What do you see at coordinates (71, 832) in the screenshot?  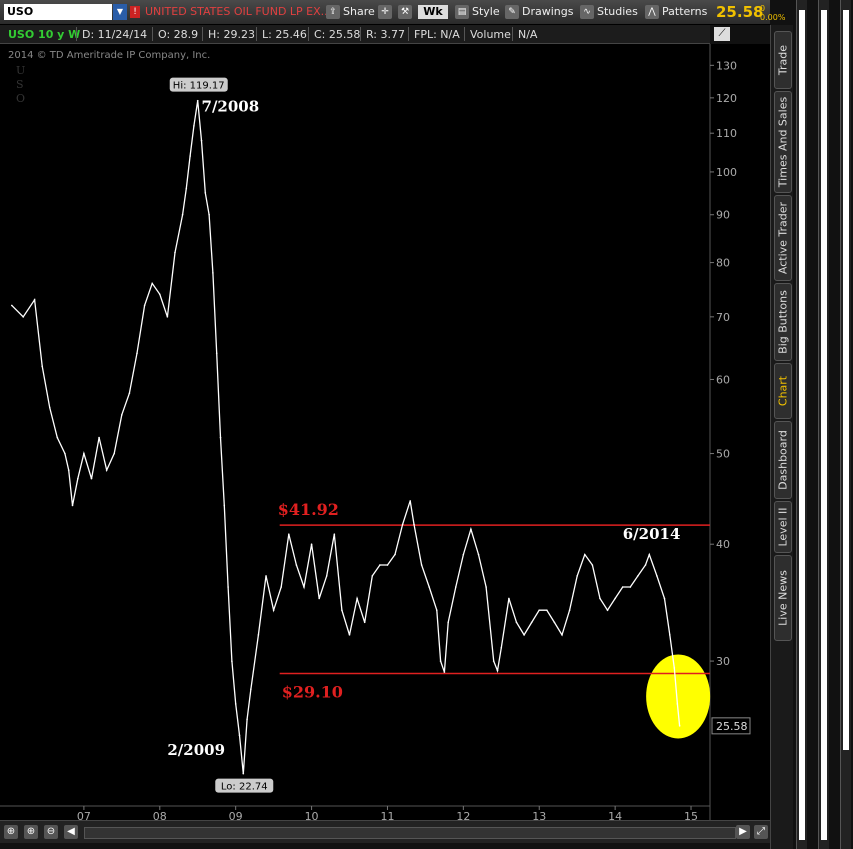 I see `scroll-left-icon: ◀` at bounding box center [71, 832].